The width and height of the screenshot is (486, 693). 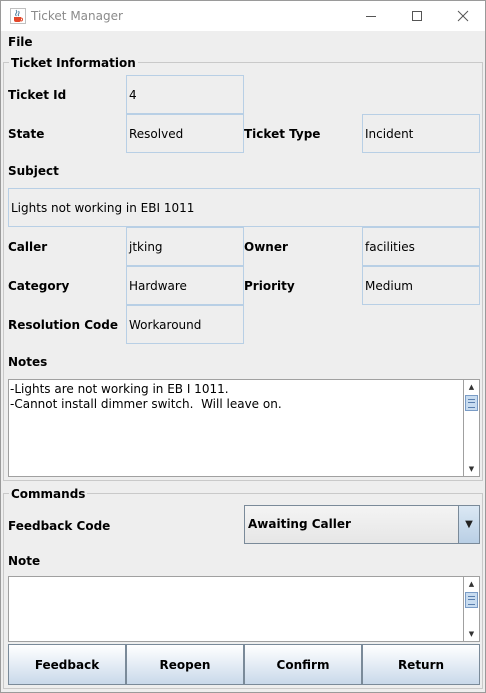 I want to click on caller-field: jtking, so click(x=185, y=246).